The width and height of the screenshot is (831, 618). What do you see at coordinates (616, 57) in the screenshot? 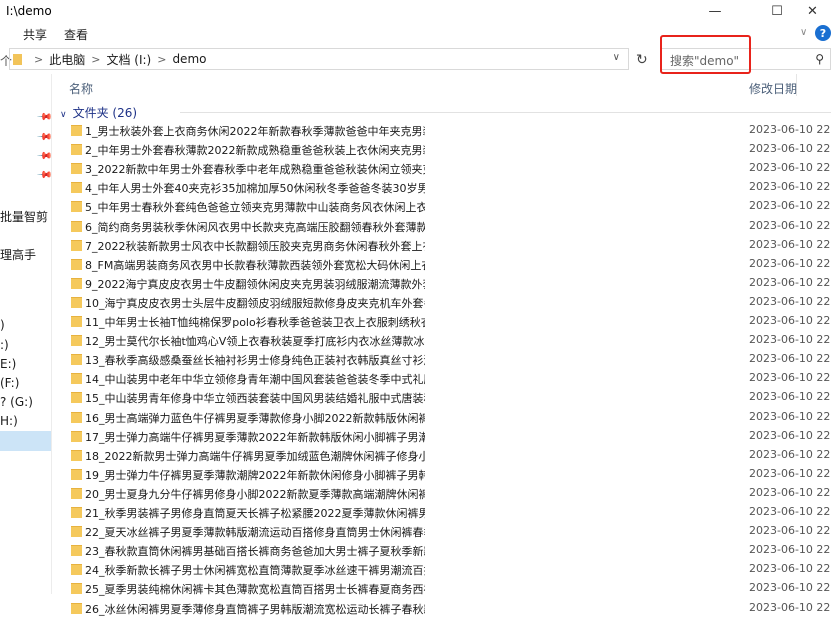
I see `chevron-down-icon: ∨` at bounding box center [616, 57].